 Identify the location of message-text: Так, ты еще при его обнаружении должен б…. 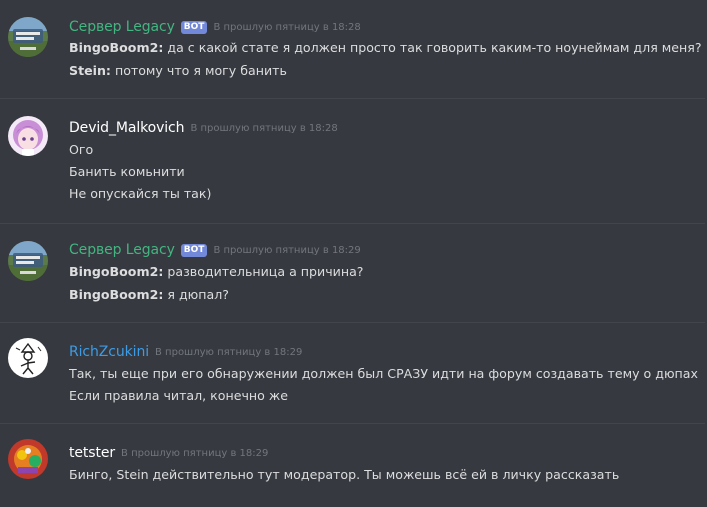
(383, 373).